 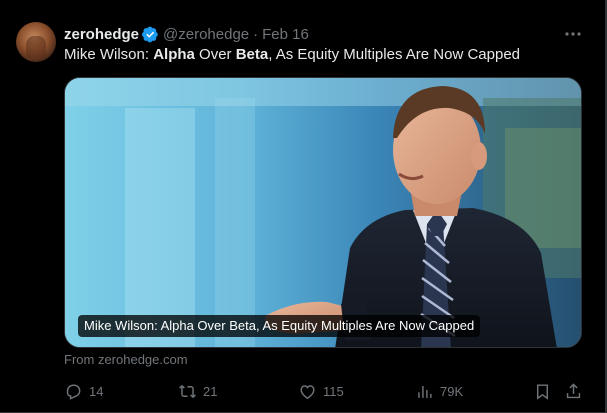 I want to click on tweet-text-bold: Beta, so click(x=252, y=54).